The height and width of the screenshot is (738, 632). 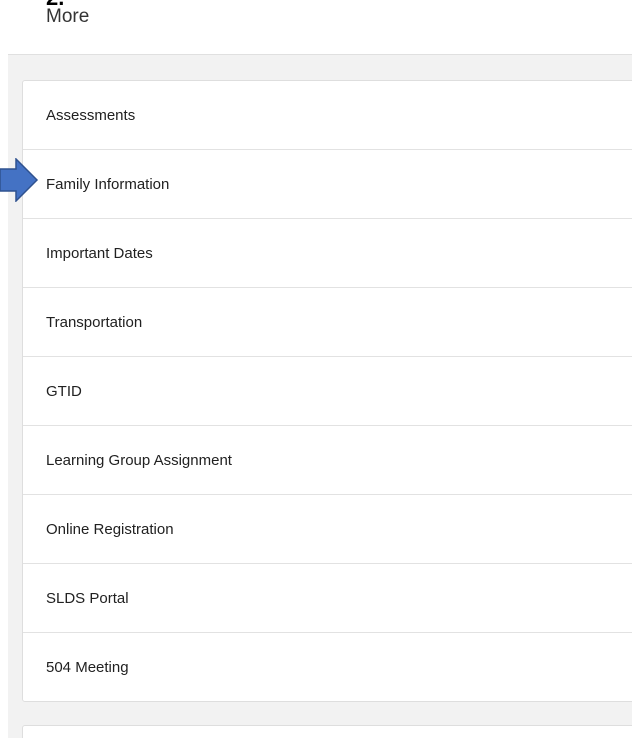 I want to click on menu-item-transportation: Transportation, so click(x=327, y=322).